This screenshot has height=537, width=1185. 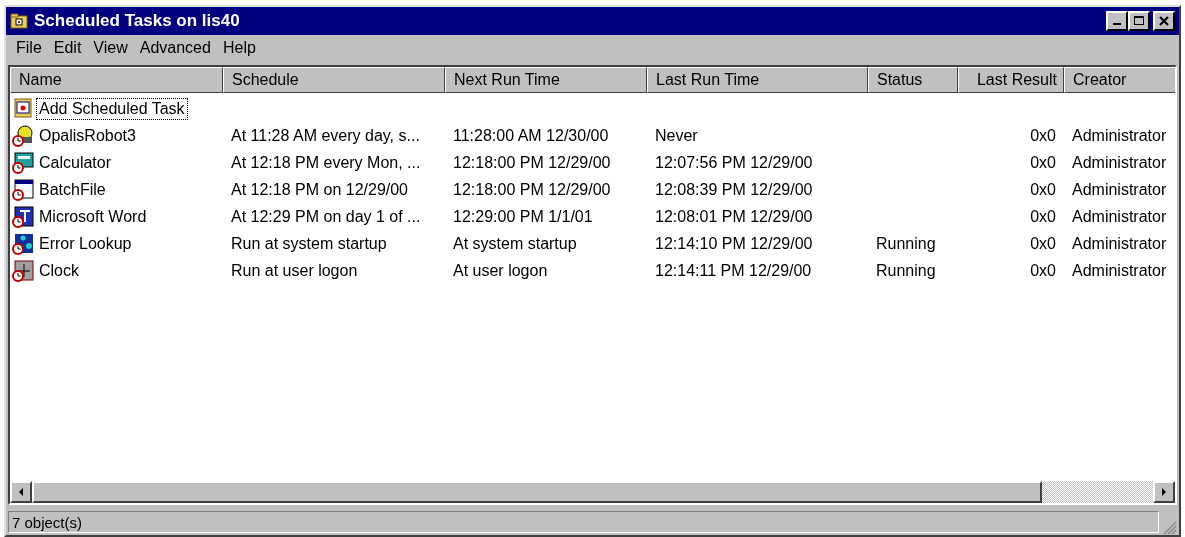 I want to click on table-cell: 12:14:10 PM 12/29/00, so click(x=734, y=243).